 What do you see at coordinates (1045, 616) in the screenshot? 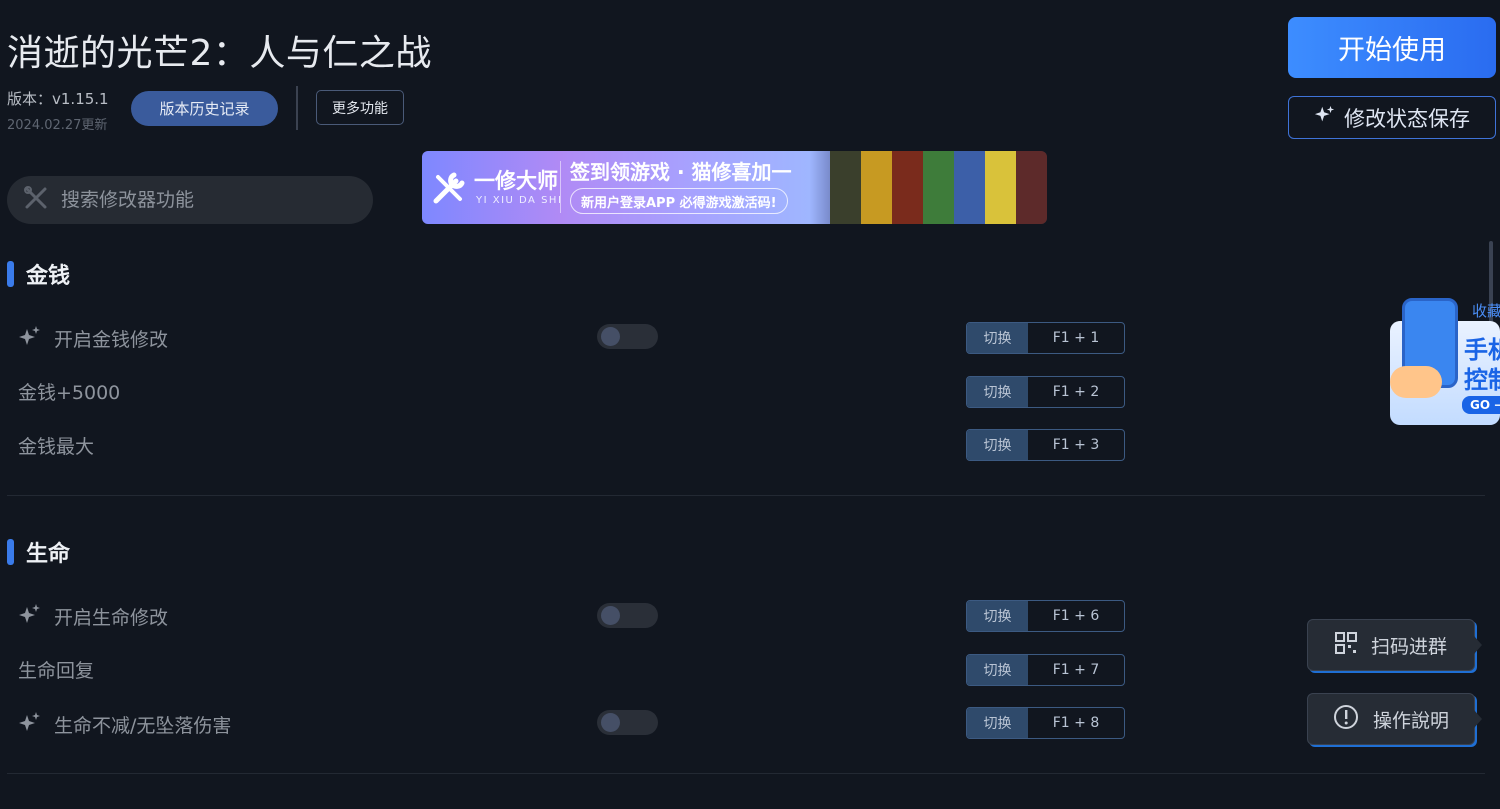
I see `hotkey-button: 切换 F1 + 6` at bounding box center [1045, 616].